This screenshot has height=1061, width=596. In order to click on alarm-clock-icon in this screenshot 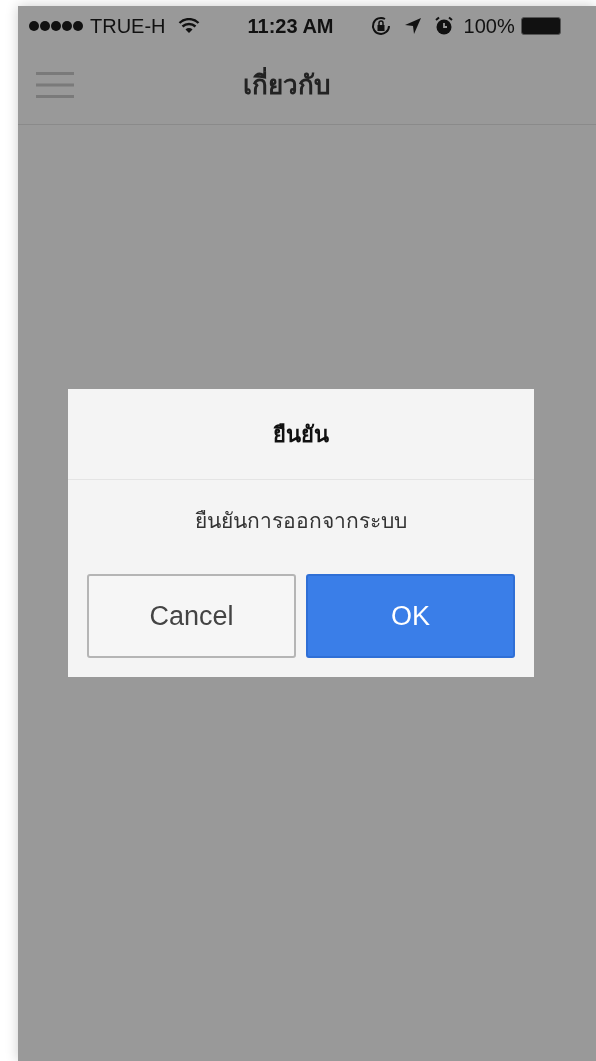, I will do `click(443, 26)`.